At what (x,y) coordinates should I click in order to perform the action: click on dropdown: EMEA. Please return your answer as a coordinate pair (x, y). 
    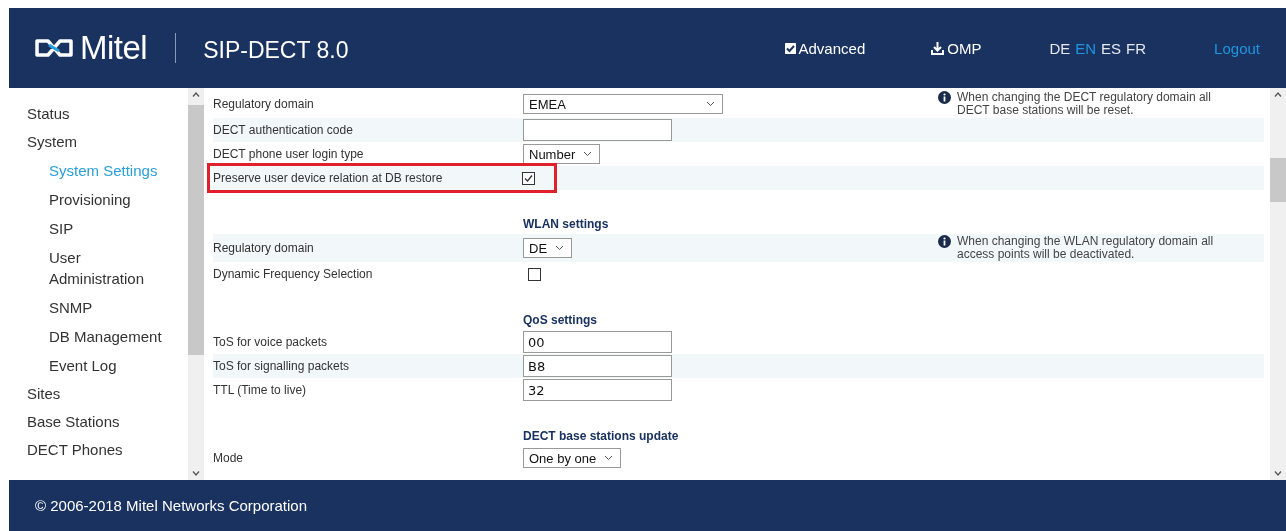
    Looking at the image, I should click on (623, 104).